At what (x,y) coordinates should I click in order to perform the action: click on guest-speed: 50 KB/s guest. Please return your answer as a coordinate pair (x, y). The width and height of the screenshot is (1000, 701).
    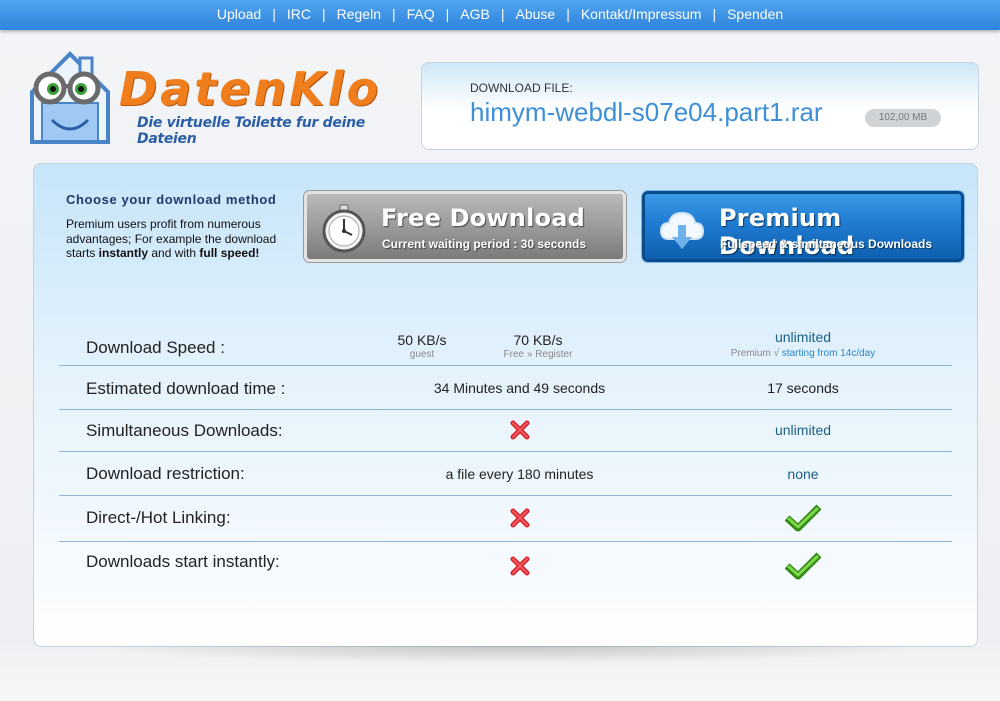
    Looking at the image, I should click on (422, 346).